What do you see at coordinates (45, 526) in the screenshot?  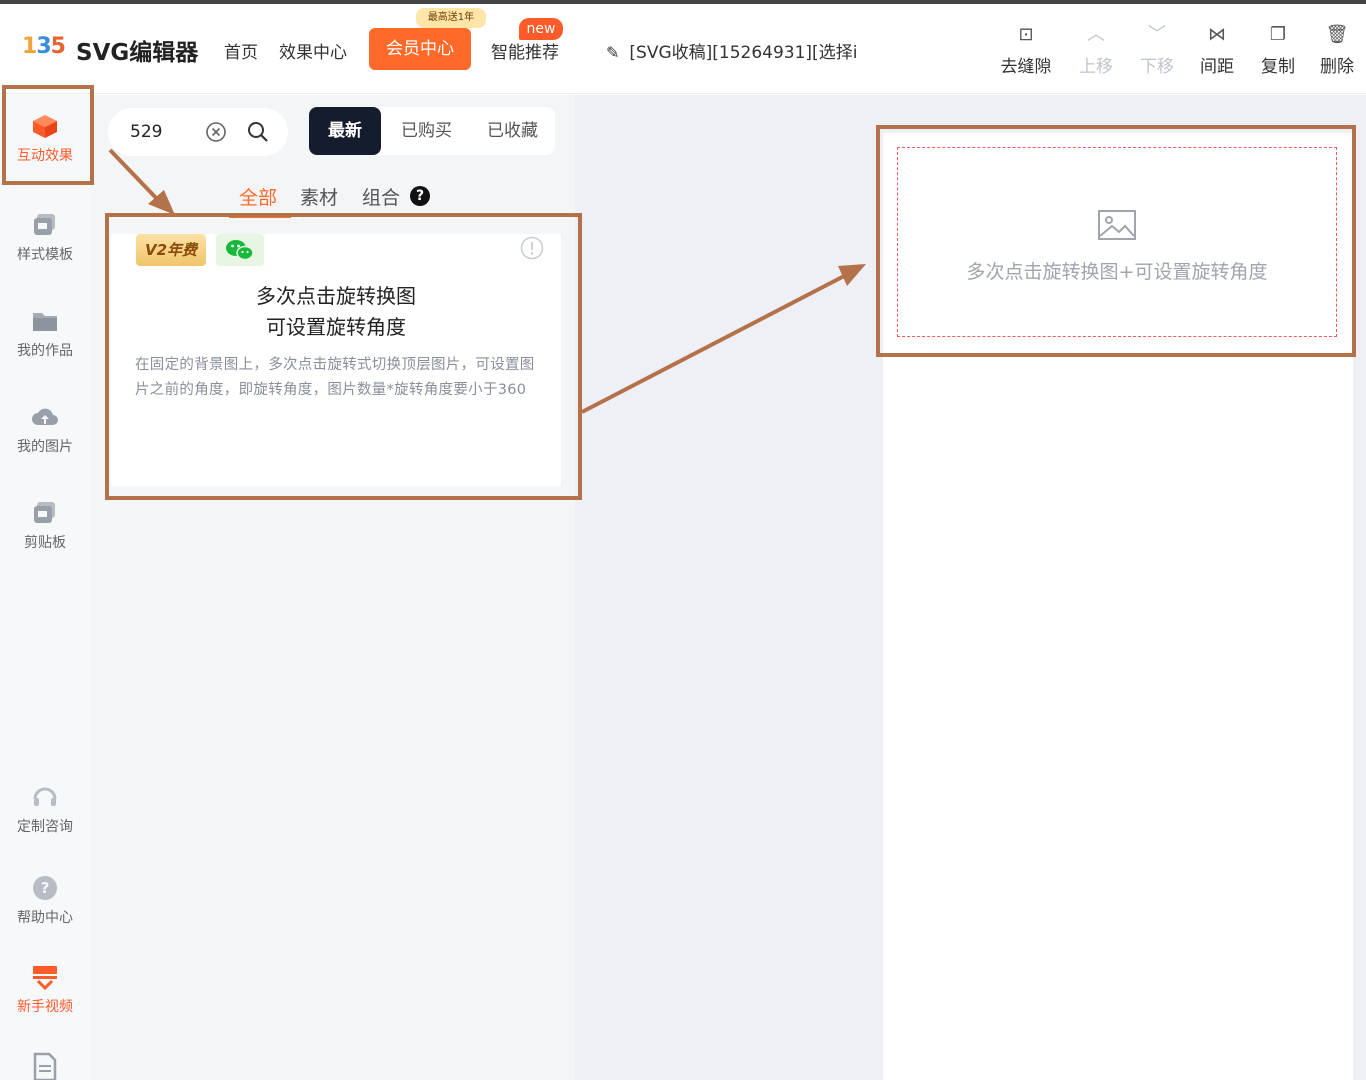 I see `sidebar-item-clipboard: 剪贴板` at bounding box center [45, 526].